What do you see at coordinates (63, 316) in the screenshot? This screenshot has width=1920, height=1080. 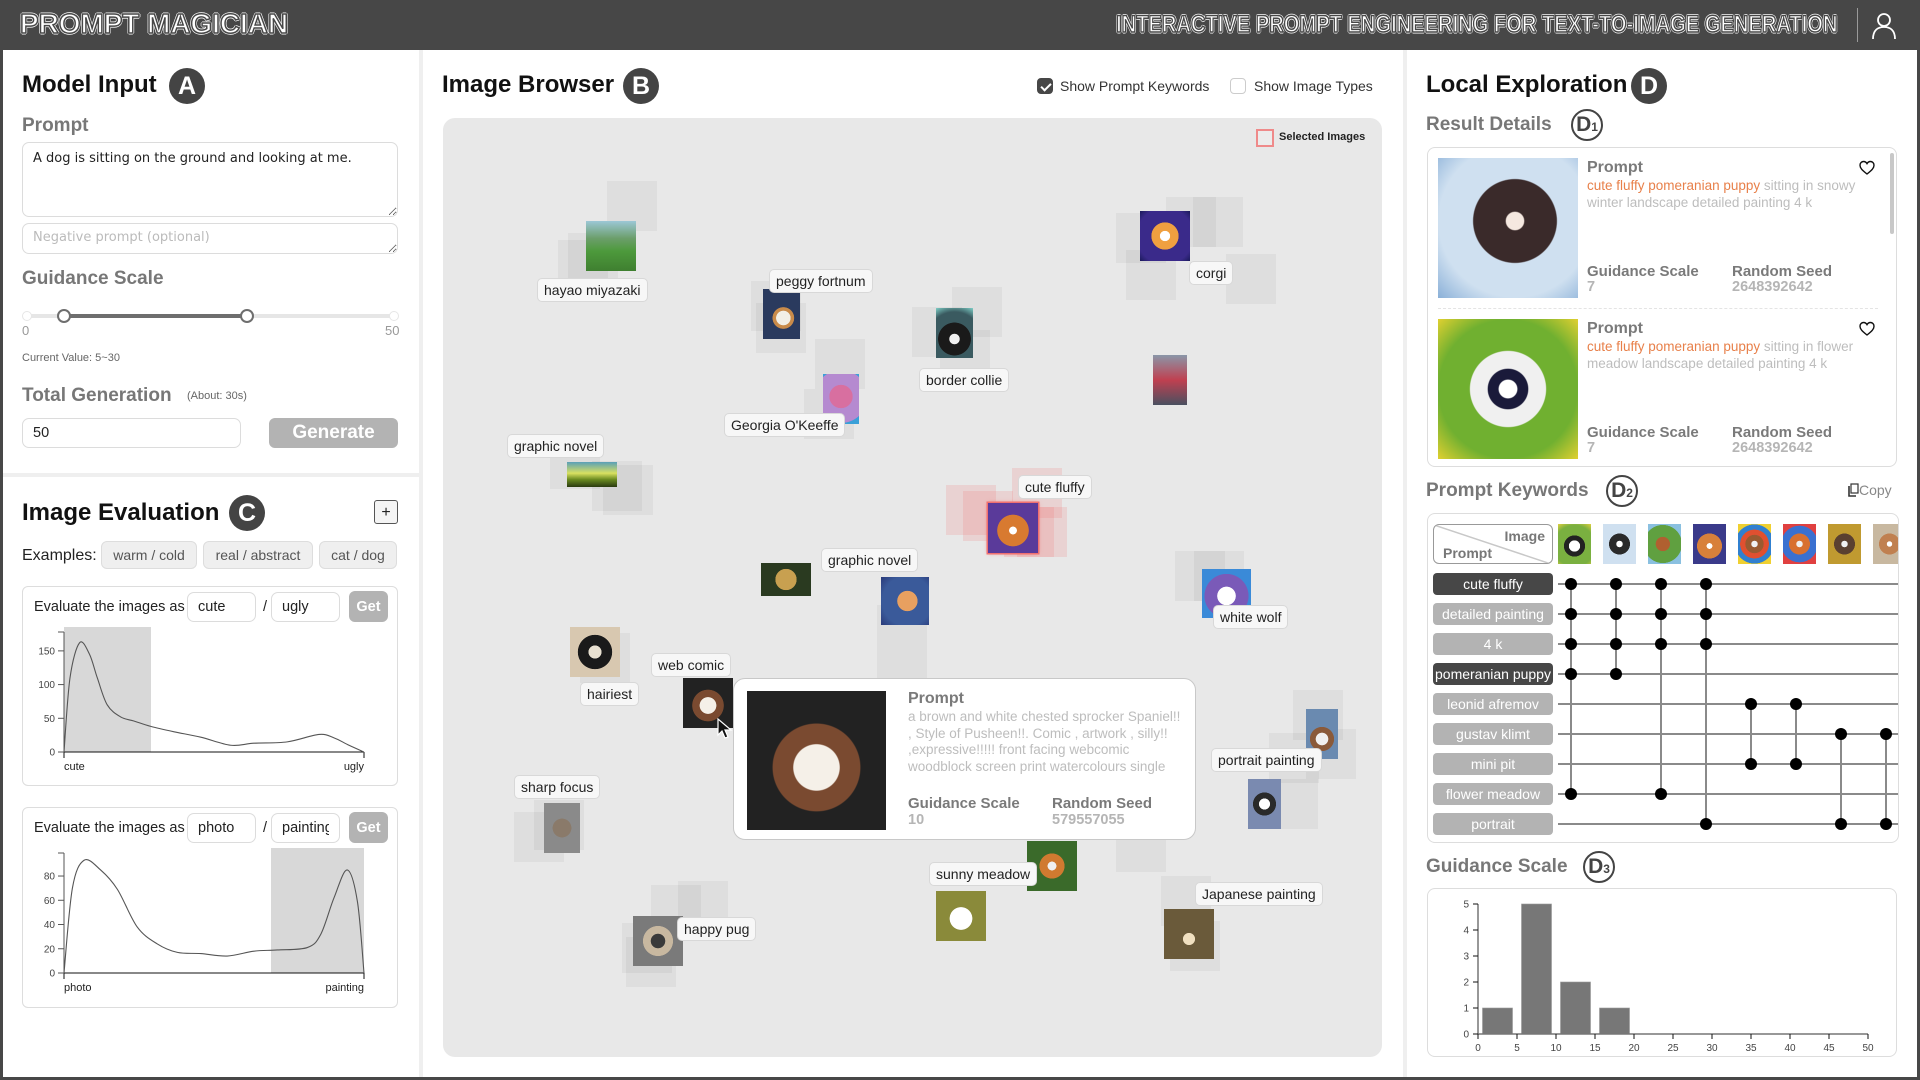 I see `slider-handle-low` at bounding box center [63, 316].